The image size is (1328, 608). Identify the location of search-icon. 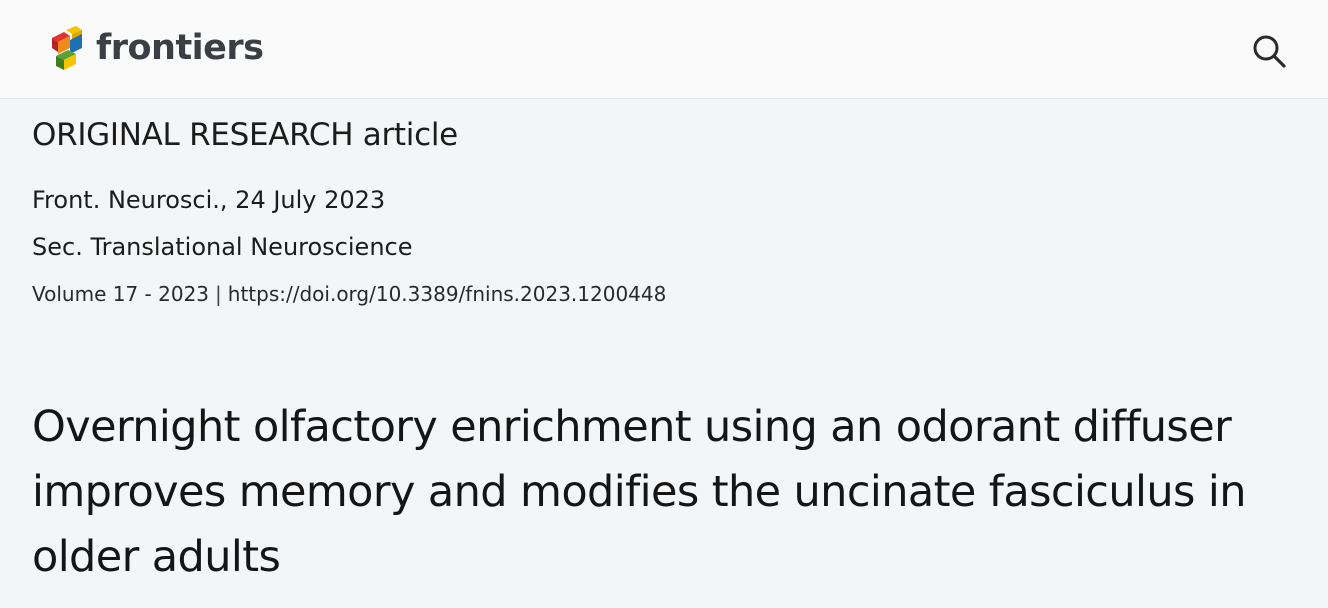
(1269, 51).